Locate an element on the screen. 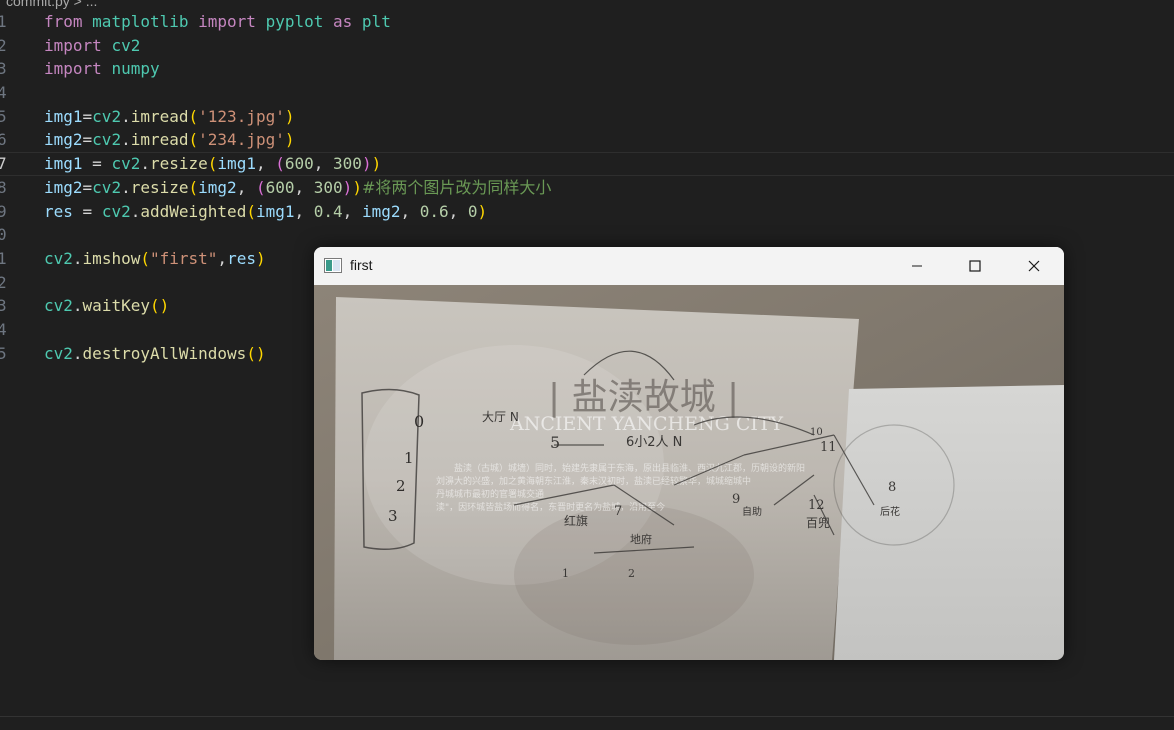 This screenshot has height=730, width=1174. code-text: img2=cv2.imread('234.jpg') is located at coordinates (169, 140).